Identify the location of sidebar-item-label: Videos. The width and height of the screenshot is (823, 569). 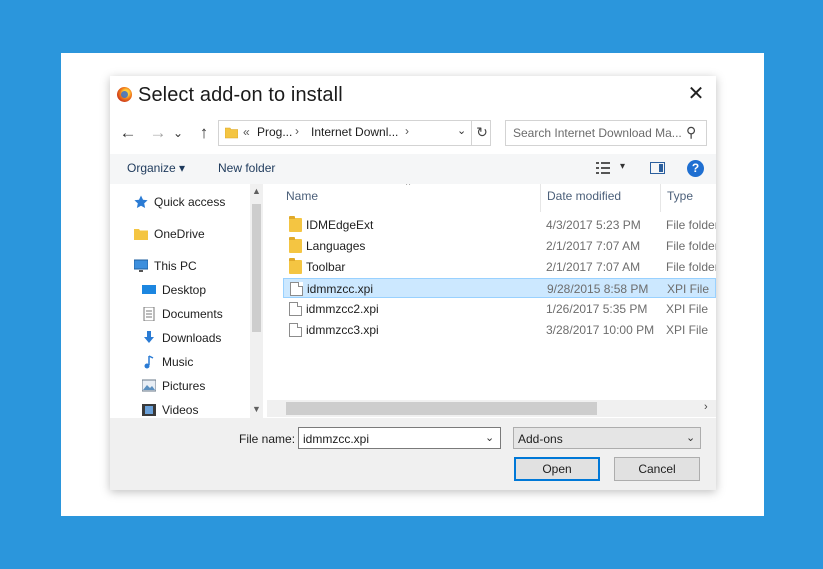
(180, 410).